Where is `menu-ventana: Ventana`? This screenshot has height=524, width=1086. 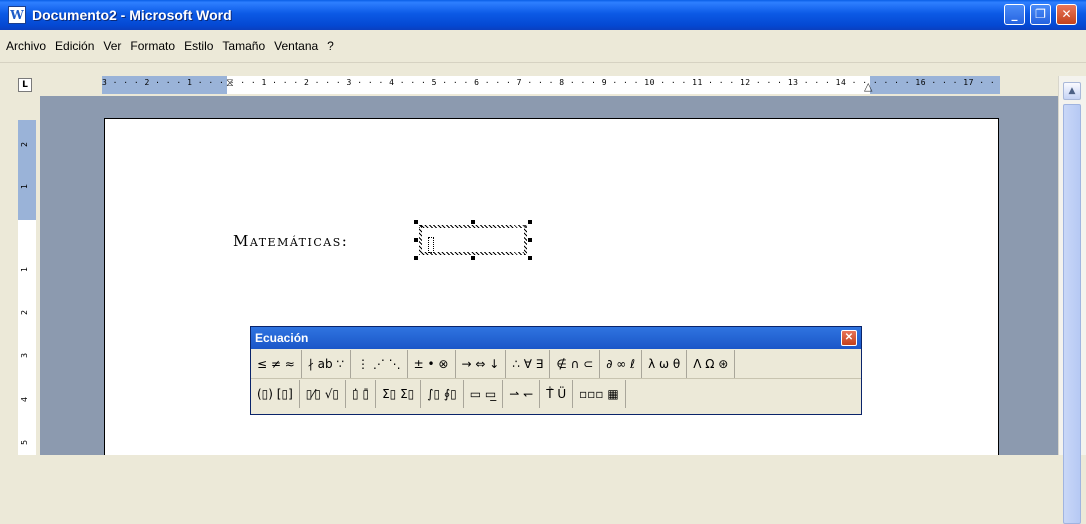 menu-ventana: Ventana is located at coordinates (296, 46).